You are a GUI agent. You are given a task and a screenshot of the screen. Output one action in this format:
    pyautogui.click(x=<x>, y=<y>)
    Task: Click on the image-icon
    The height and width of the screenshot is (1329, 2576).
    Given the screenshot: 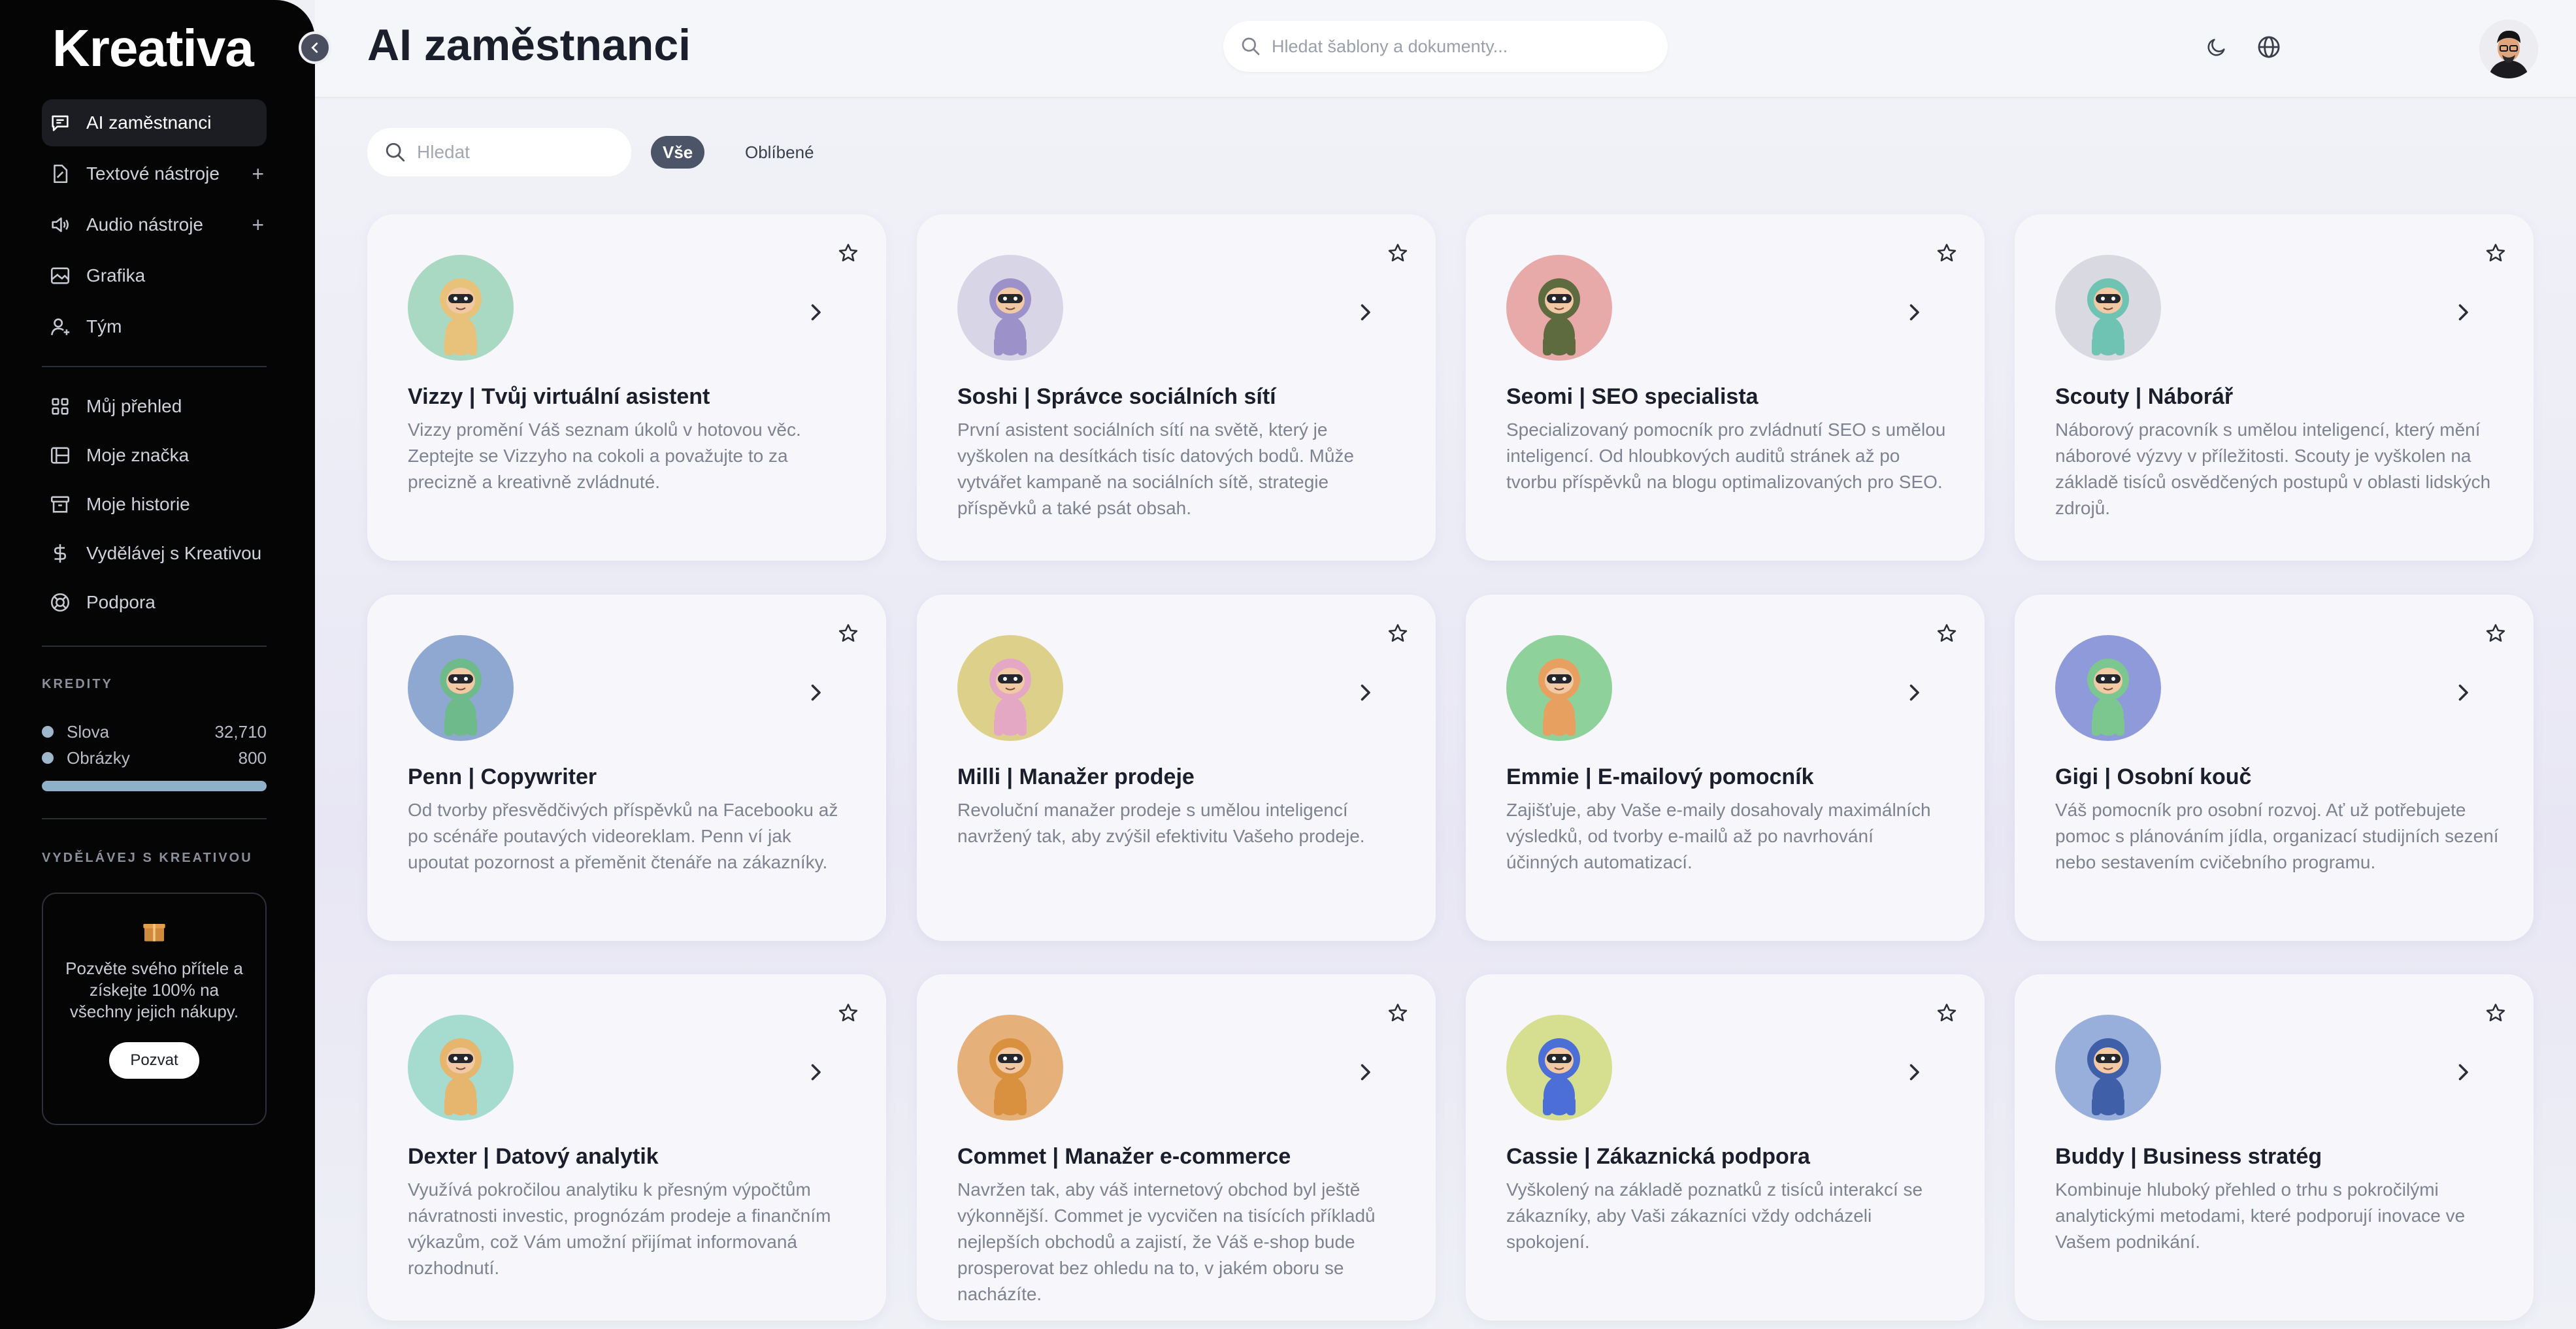 What is the action you would take?
    pyautogui.click(x=60, y=276)
    